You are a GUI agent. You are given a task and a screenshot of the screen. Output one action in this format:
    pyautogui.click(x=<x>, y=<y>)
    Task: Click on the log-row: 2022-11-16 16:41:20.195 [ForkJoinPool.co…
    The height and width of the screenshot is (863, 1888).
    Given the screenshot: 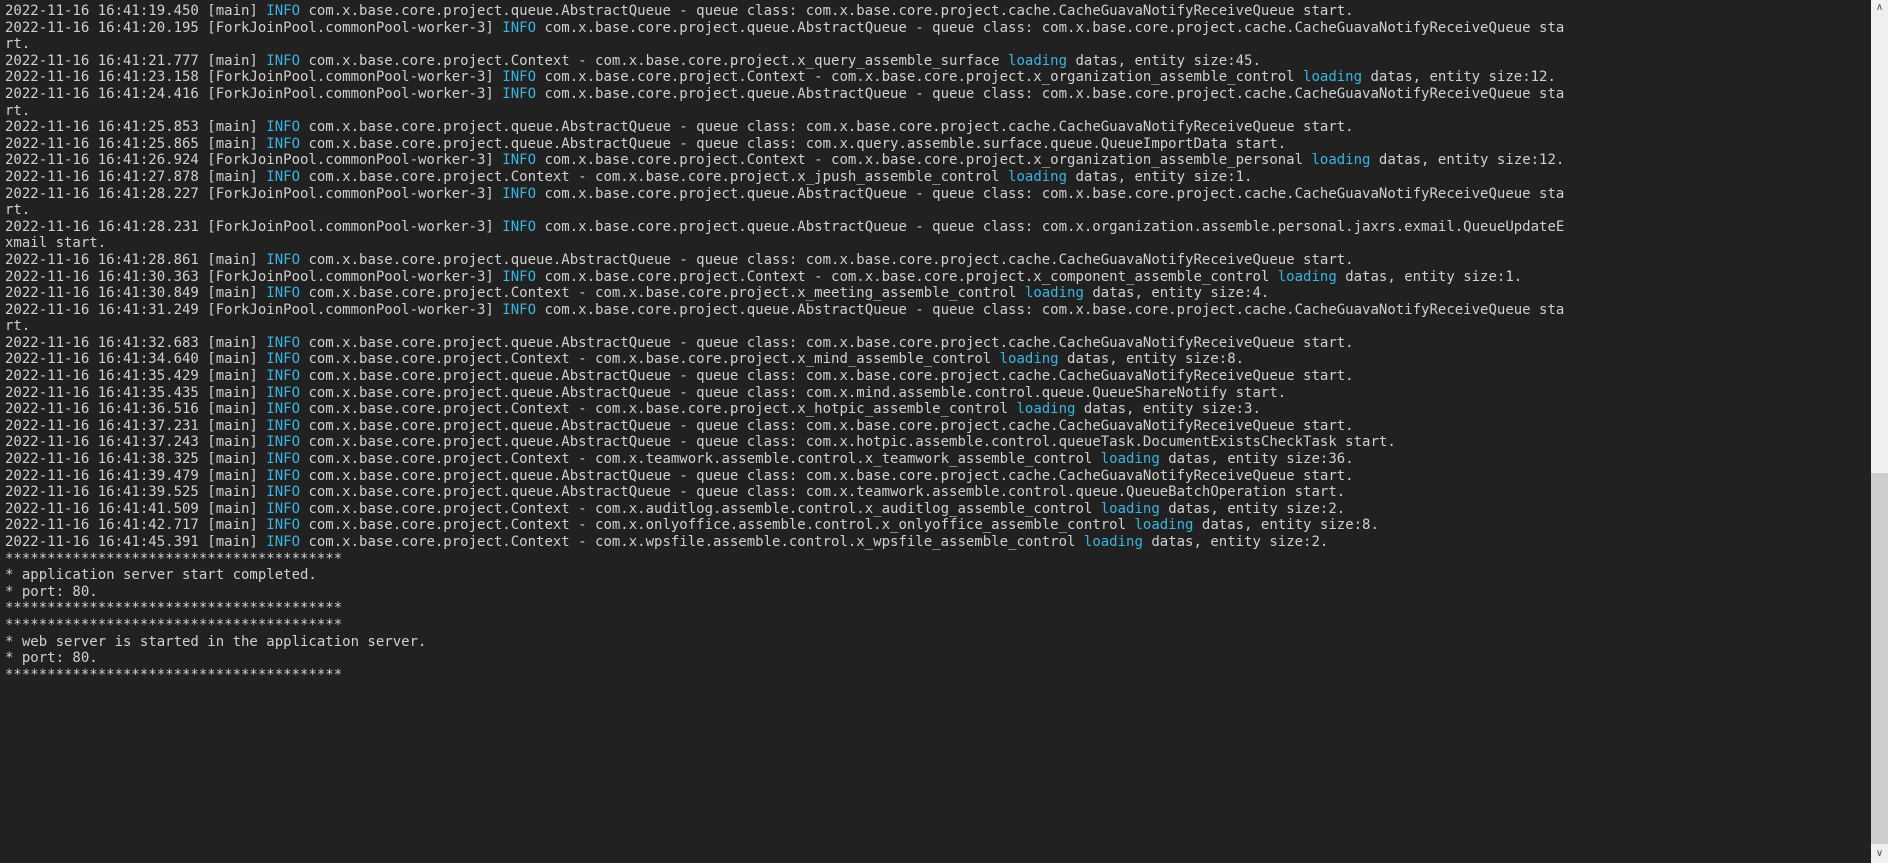 What is the action you would take?
    pyautogui.click(x=938, y=28)
    